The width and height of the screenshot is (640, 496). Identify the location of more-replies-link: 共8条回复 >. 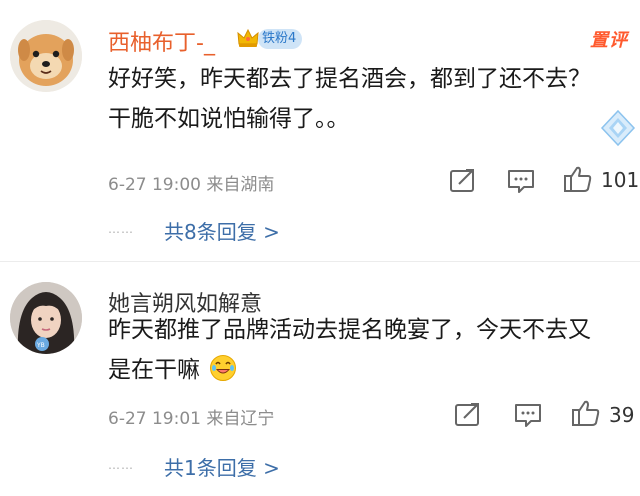
(222, 230).